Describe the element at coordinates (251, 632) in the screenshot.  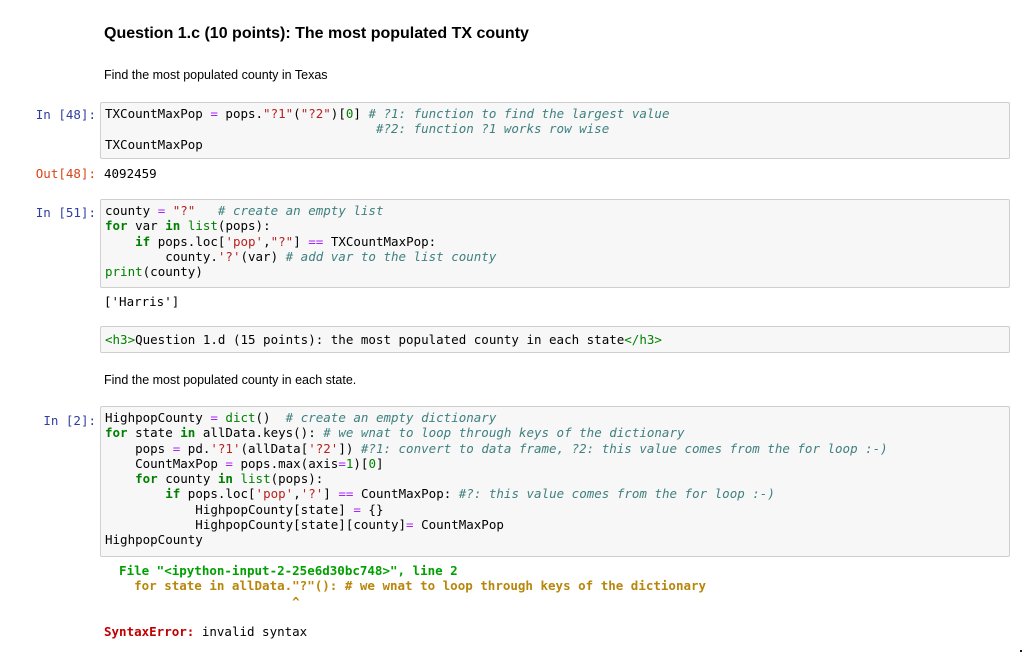
I see `code-token: invalid syntax` at that location.